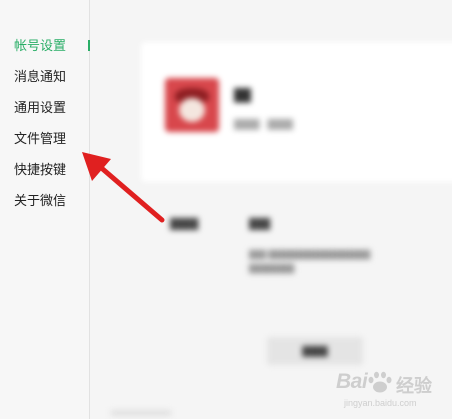 Image resolution: width=452 pixels, height=419 pixels. I want to click on sidebar-item-account-settings: 帐号设置, so click(40, 46).